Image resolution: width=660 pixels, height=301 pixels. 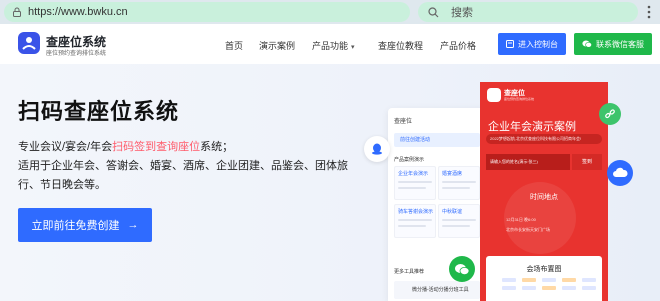 I want to click on admin-cases-heading: 产品案例演示, so click(x=409, y=160).